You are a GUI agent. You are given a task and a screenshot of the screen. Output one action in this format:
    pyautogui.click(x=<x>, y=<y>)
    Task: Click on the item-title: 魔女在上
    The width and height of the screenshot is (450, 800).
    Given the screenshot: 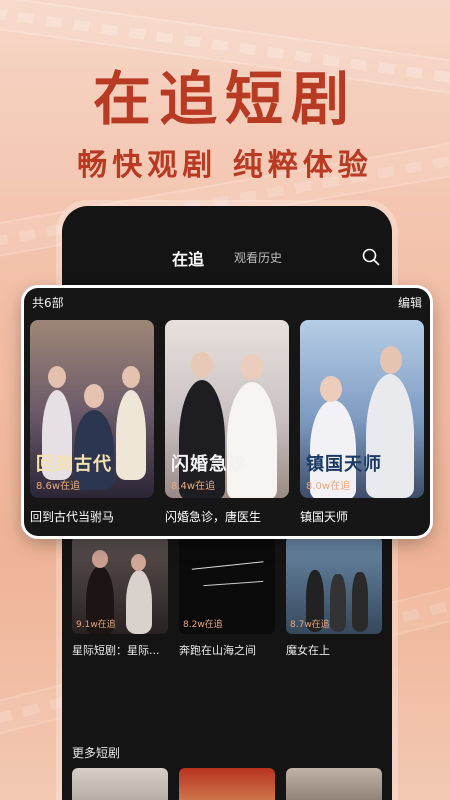 What is the action you would take?
    pyautogui.click(x=308, y=650)
    